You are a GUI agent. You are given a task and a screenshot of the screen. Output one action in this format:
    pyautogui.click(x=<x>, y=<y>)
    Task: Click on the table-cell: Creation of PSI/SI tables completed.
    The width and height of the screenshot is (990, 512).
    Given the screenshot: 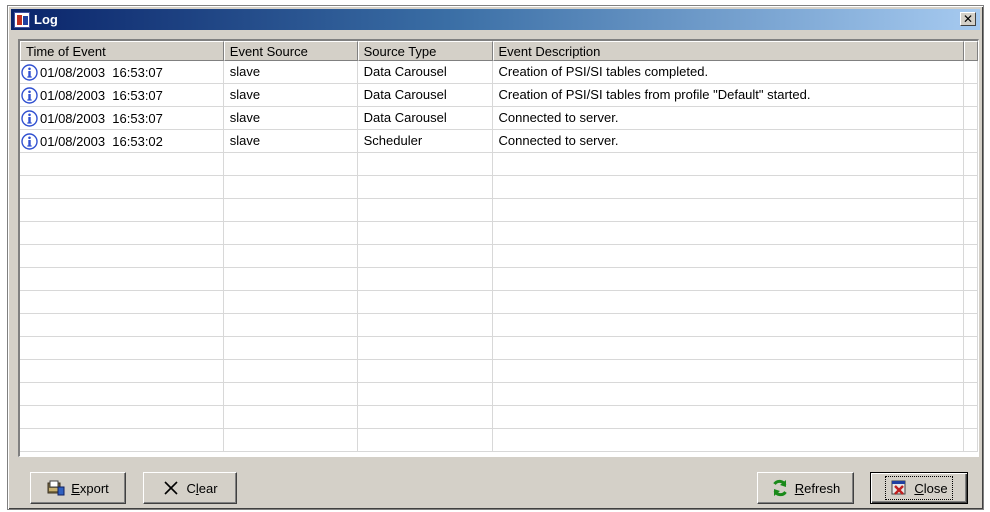 What is the action you would take?
    pyautogui.click(x=728, y=72)
    